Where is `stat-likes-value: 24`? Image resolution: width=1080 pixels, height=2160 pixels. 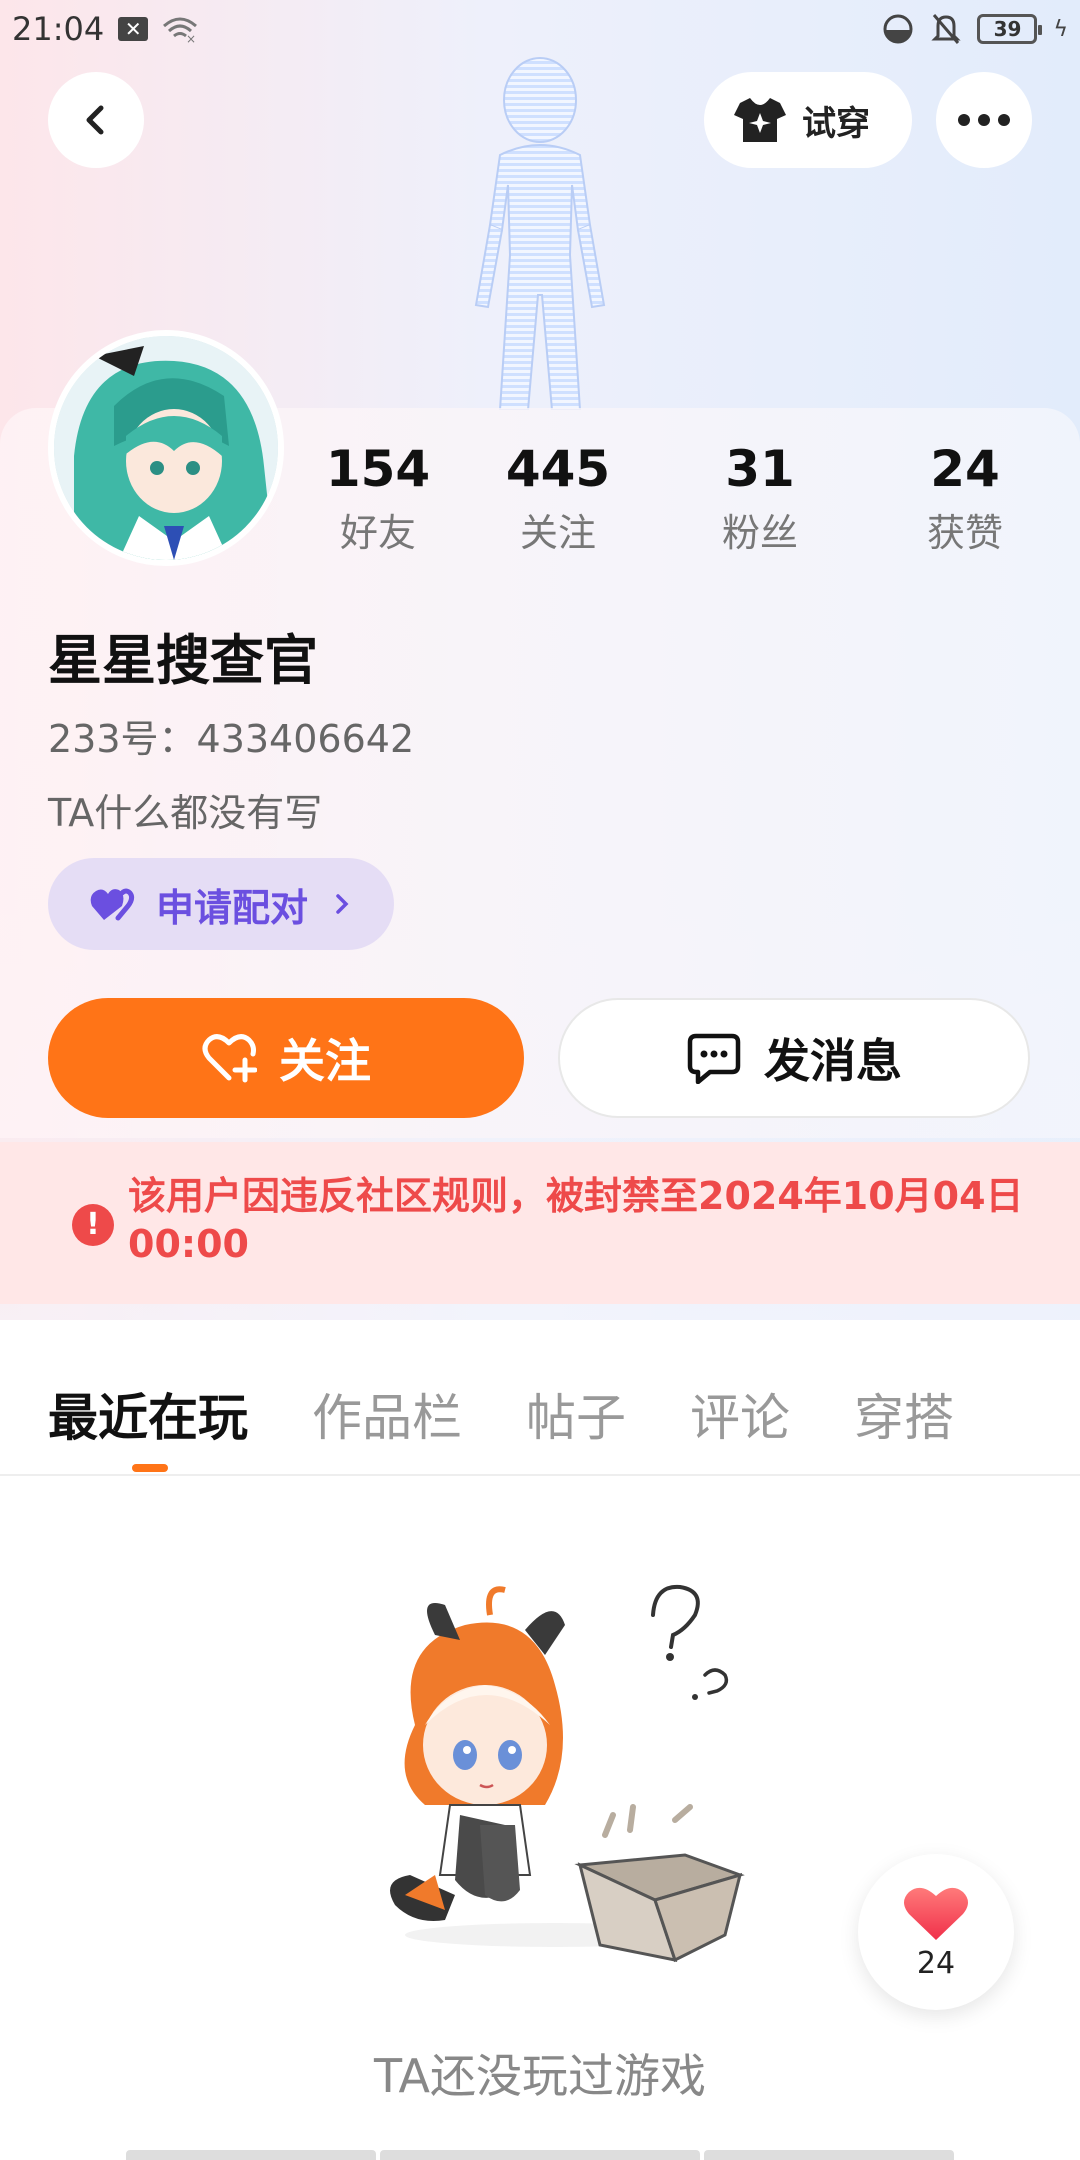 stat-likes-value: 24 is located at coordinates (965, 469).